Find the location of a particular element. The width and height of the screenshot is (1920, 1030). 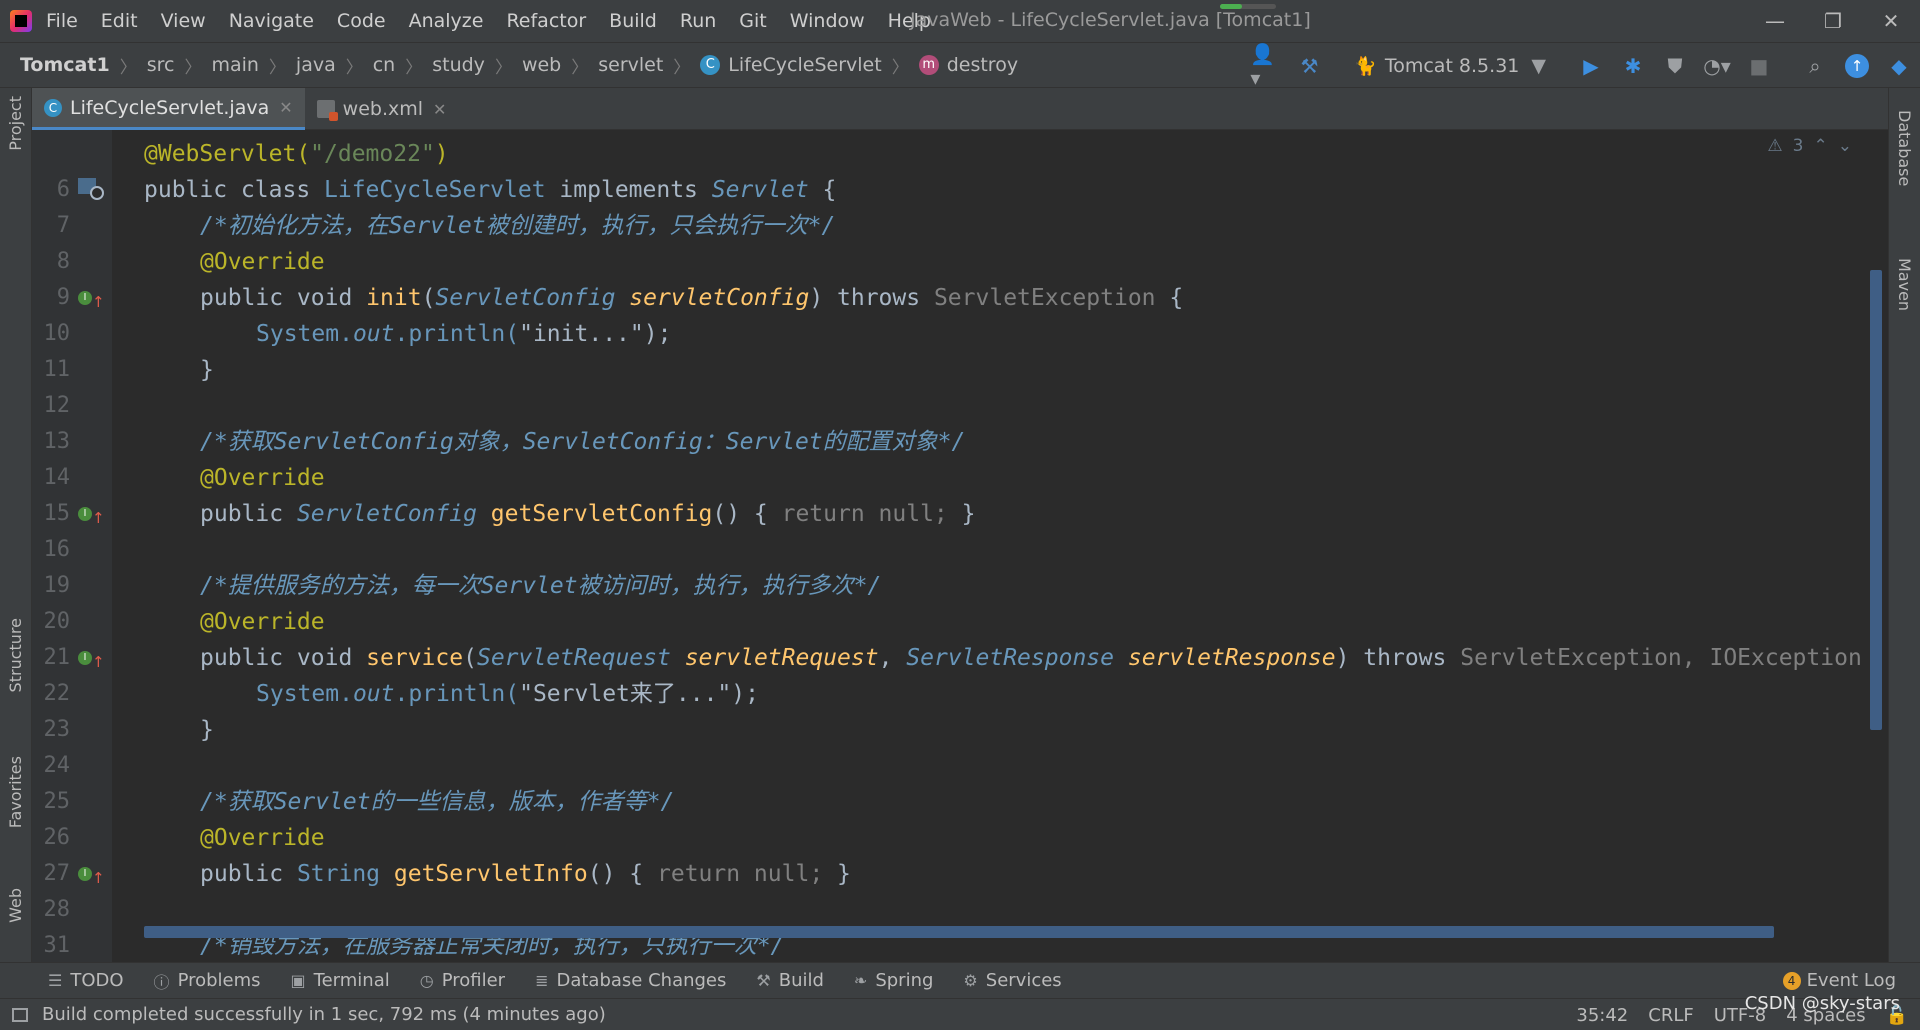

search-icon: ⌕ is located at coordinates (1815, 66).